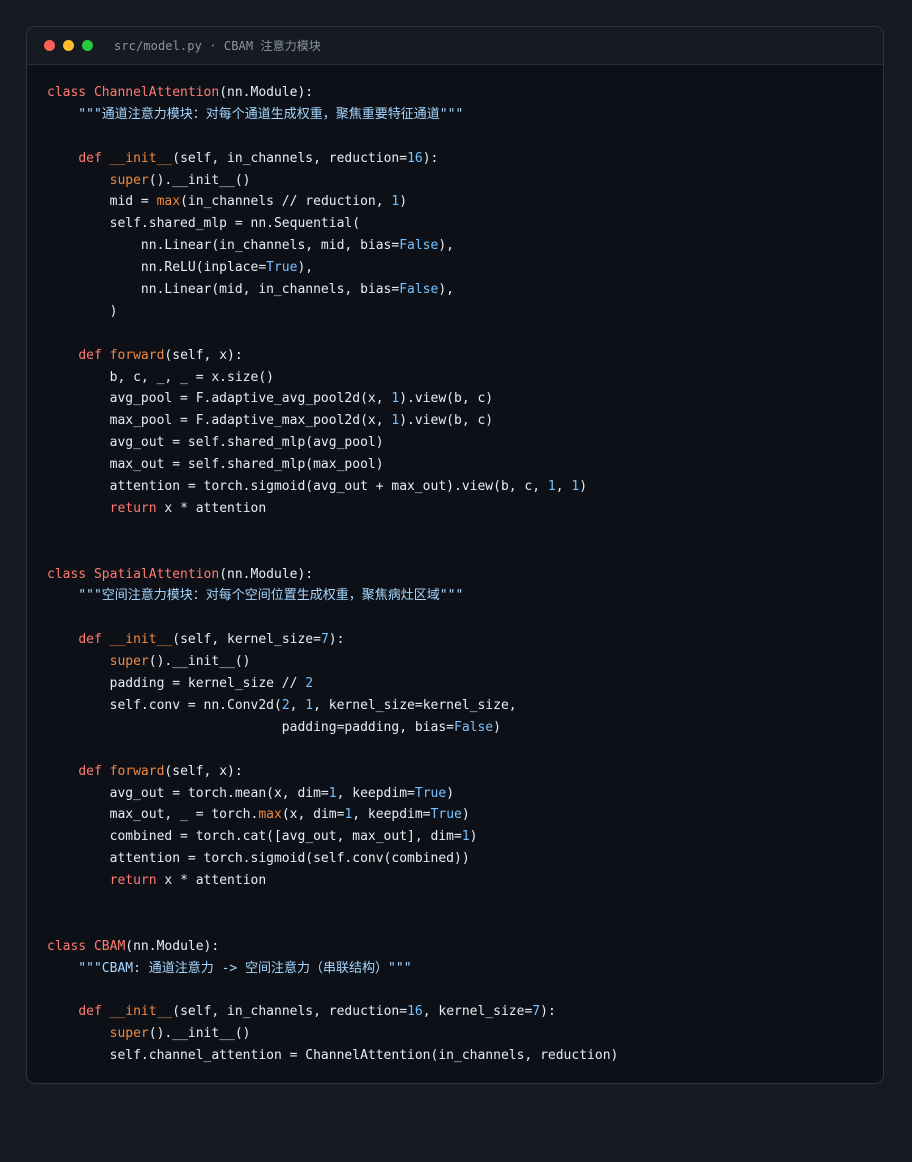 The image size is (912, 1162). I want to click on code-token: forward, so click(137, 771).